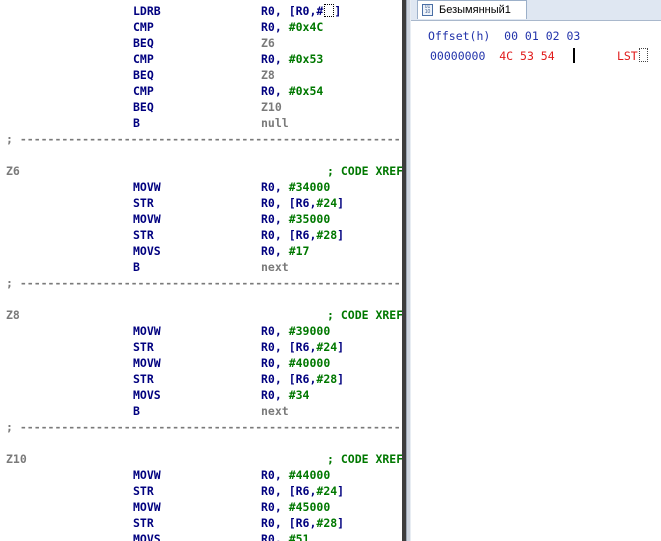 The height and width of the screenshot is (541, 661). What do you see at coordinates (203, 27) in the screenshot?
I see `instruction-line: CMP R0, #0x4C` at bounding box center [203, 27].